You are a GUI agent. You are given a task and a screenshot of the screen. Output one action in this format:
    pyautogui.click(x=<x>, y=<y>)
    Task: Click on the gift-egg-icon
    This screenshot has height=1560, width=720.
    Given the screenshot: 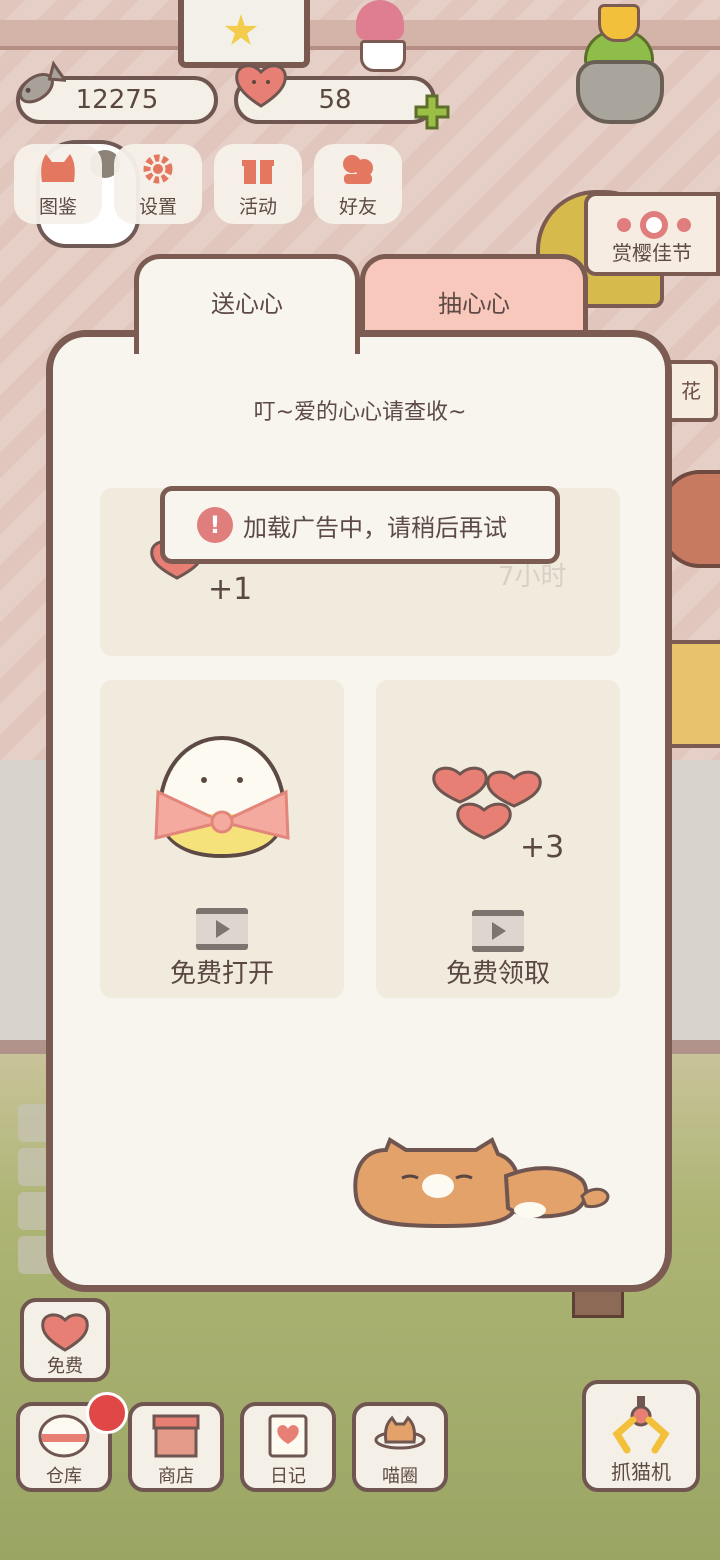 What is the action you would take?
    pyautogui.click(x=222, y=797)
    